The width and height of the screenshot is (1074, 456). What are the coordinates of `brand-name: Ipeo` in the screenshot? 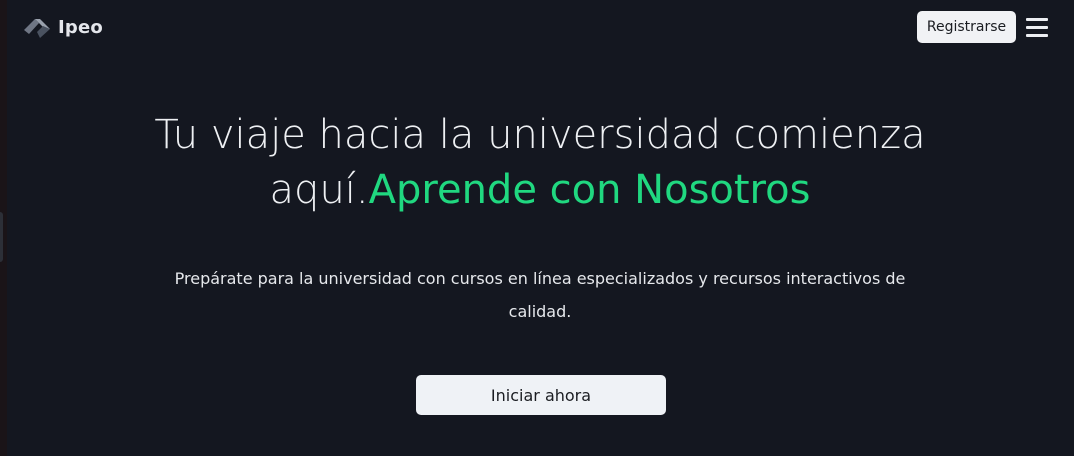 It's located at (80, 27).